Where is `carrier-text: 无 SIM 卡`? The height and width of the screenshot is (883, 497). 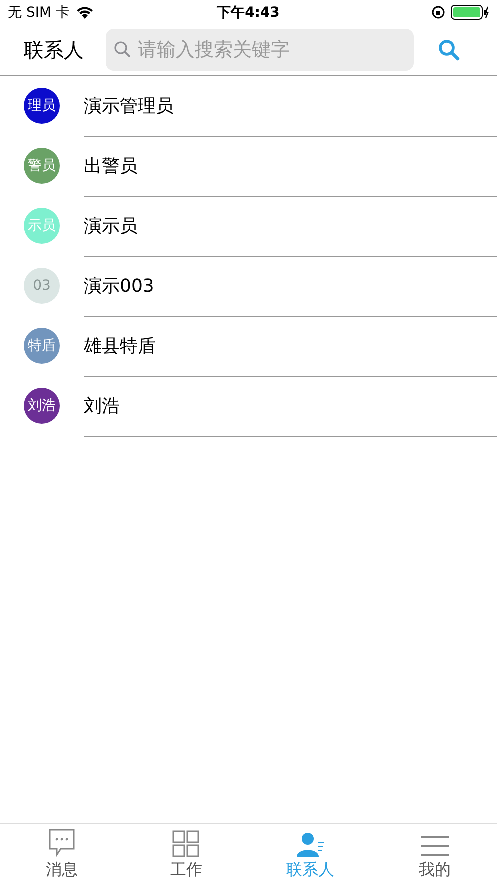 carrier-text: 无 SIM 卡 is located at coordinates (39, 13).